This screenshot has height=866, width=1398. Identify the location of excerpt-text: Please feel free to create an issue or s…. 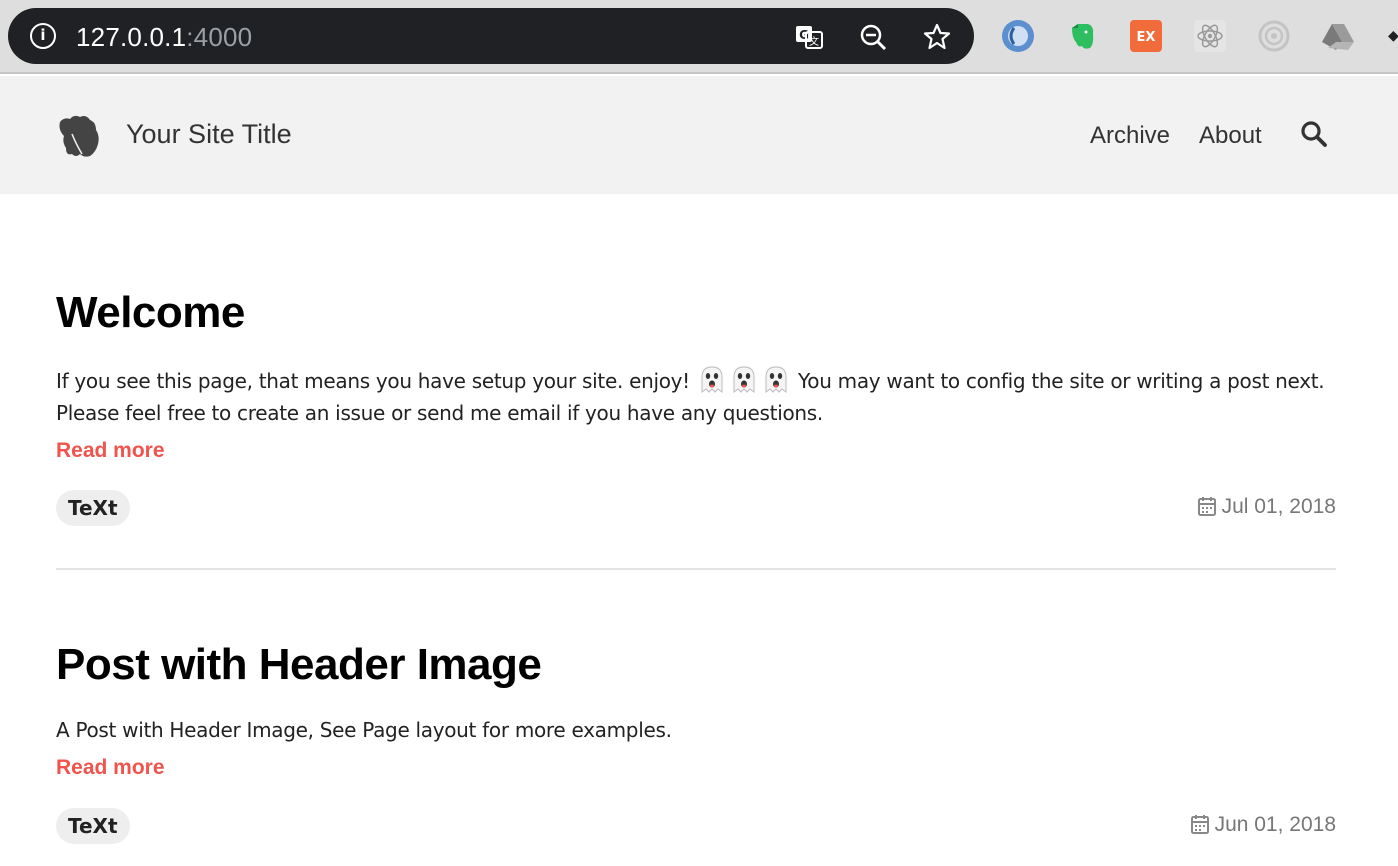
(439, 413).